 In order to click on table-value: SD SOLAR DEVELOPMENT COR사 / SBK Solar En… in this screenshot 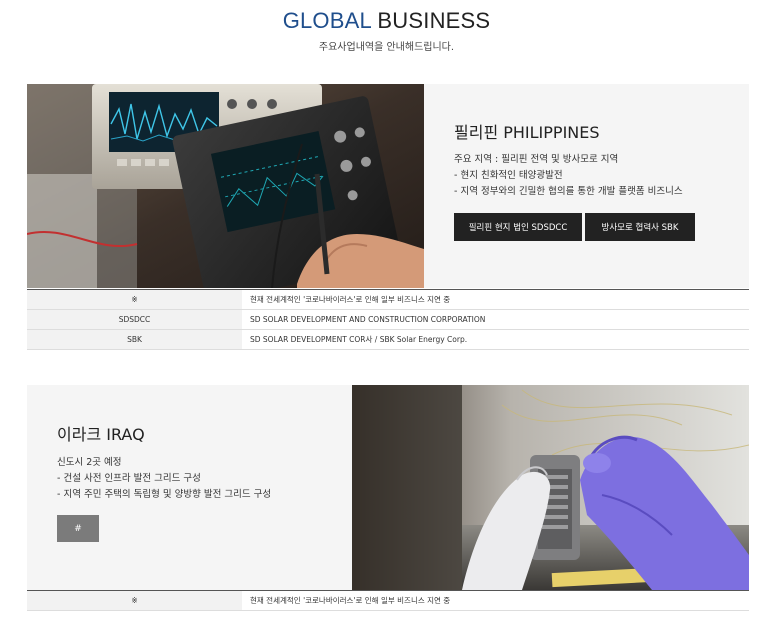, I will do `click(495, 339)`.